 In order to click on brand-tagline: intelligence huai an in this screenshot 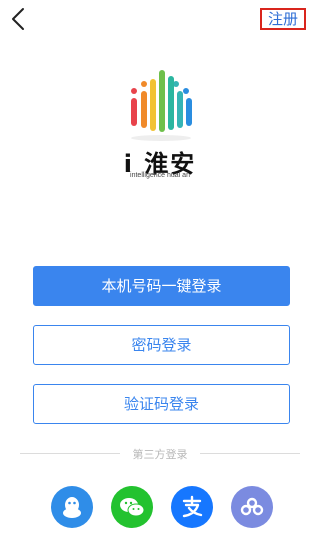, I will do `click(160, 175)`.